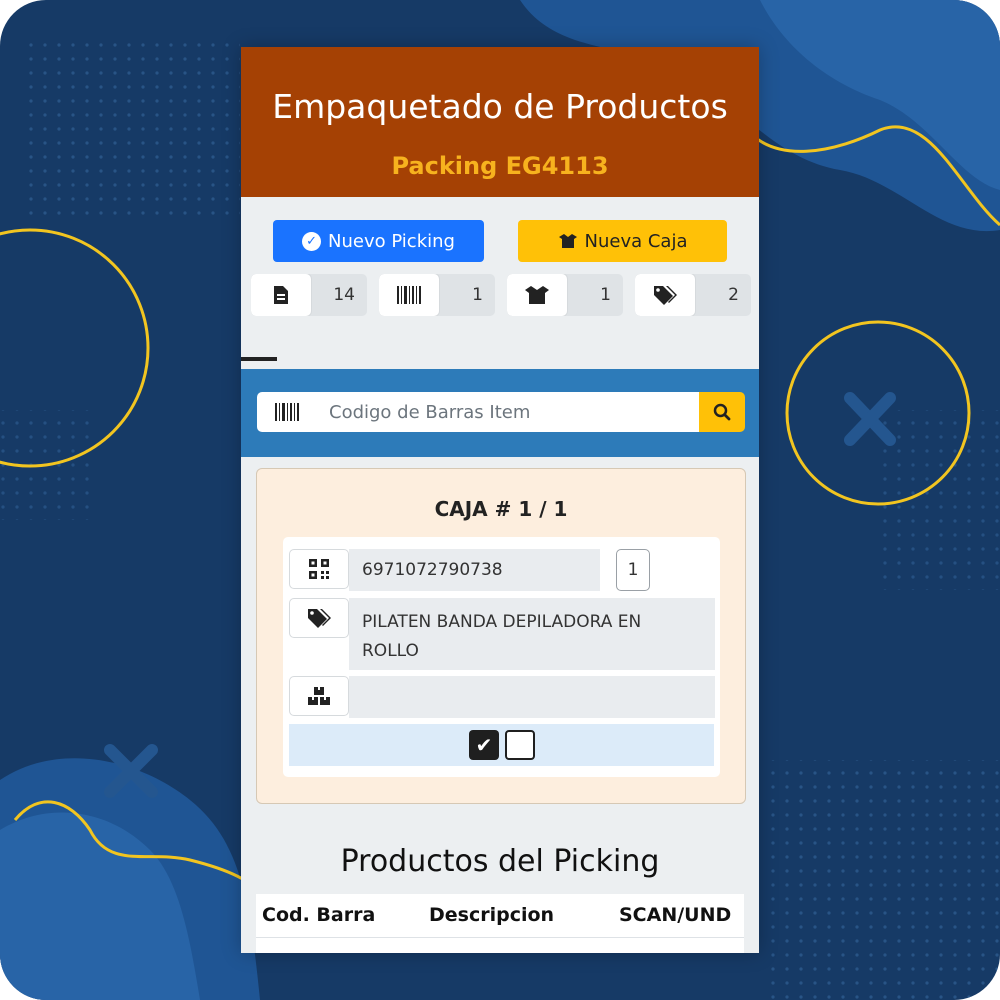 The width and height of the screenshot is (1000, 1000). What do you see at coordinates (319, 569) in the screenshot?
I see `qrcode-icon` at bounding box center [319, 569].